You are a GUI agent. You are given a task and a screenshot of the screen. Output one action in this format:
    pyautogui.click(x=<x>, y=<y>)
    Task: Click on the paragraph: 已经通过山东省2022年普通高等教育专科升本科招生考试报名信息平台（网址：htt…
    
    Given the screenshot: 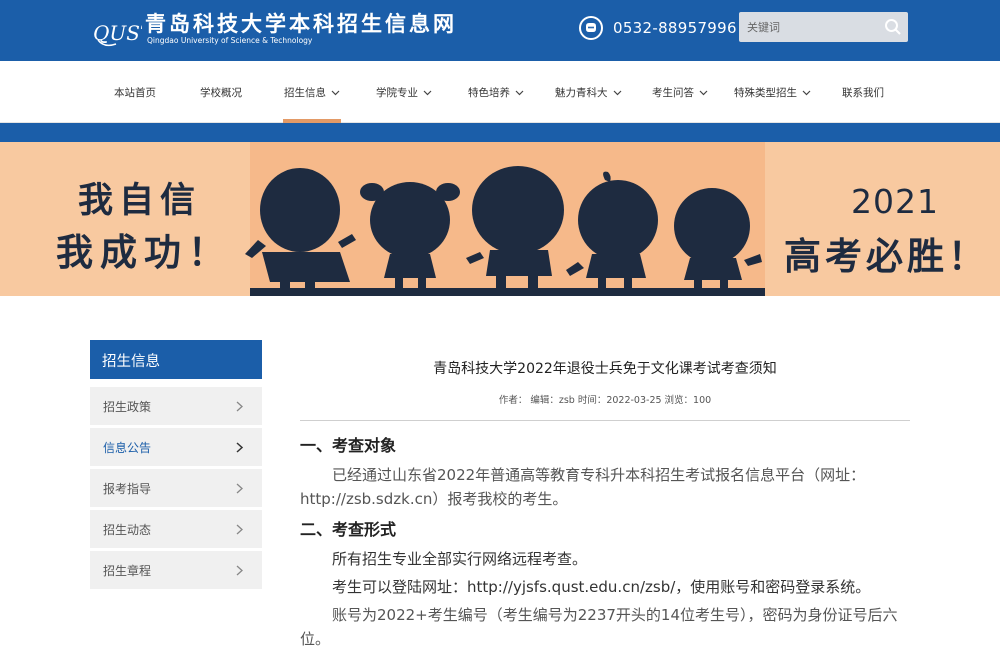 What is the action you would take?
    pyautogui.click(x=583, y=487)
    